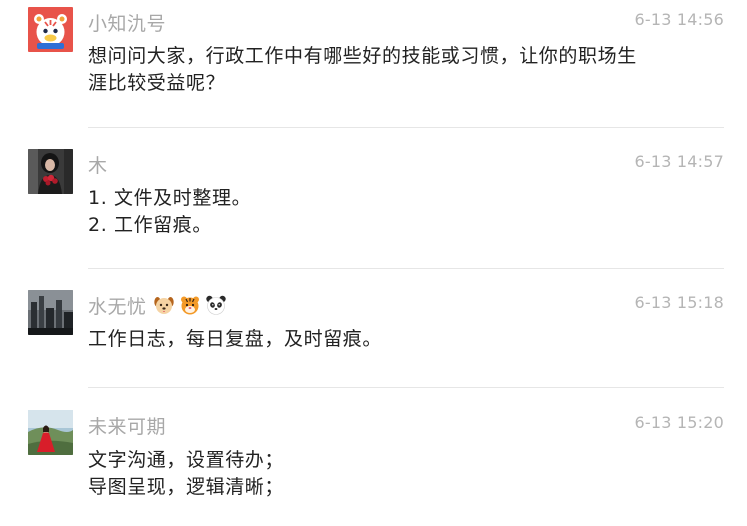 The width and height of the screenshot is (747, 526). What do you see at coordinates (235, 339) in the screenshot?
I see `comment-line: 工作日志，每日复盘，及时留痕。` at bounding box center [235, 339].